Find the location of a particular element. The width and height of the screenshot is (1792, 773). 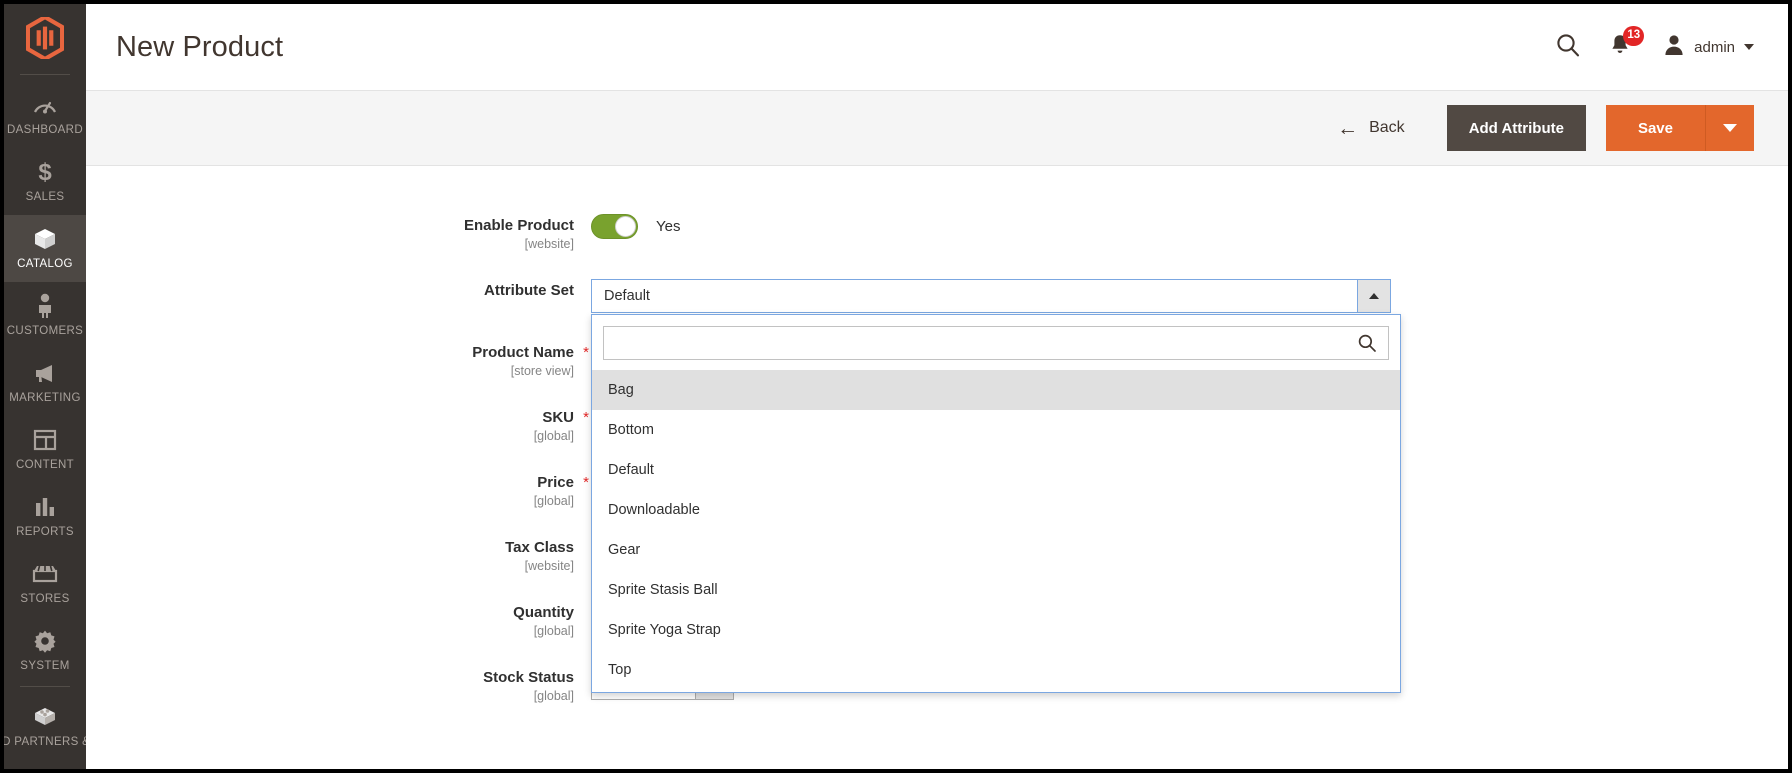

sidebar-item-label: FIND PARTNERS & EXTENSIONS is located at coordinates (45, 742).